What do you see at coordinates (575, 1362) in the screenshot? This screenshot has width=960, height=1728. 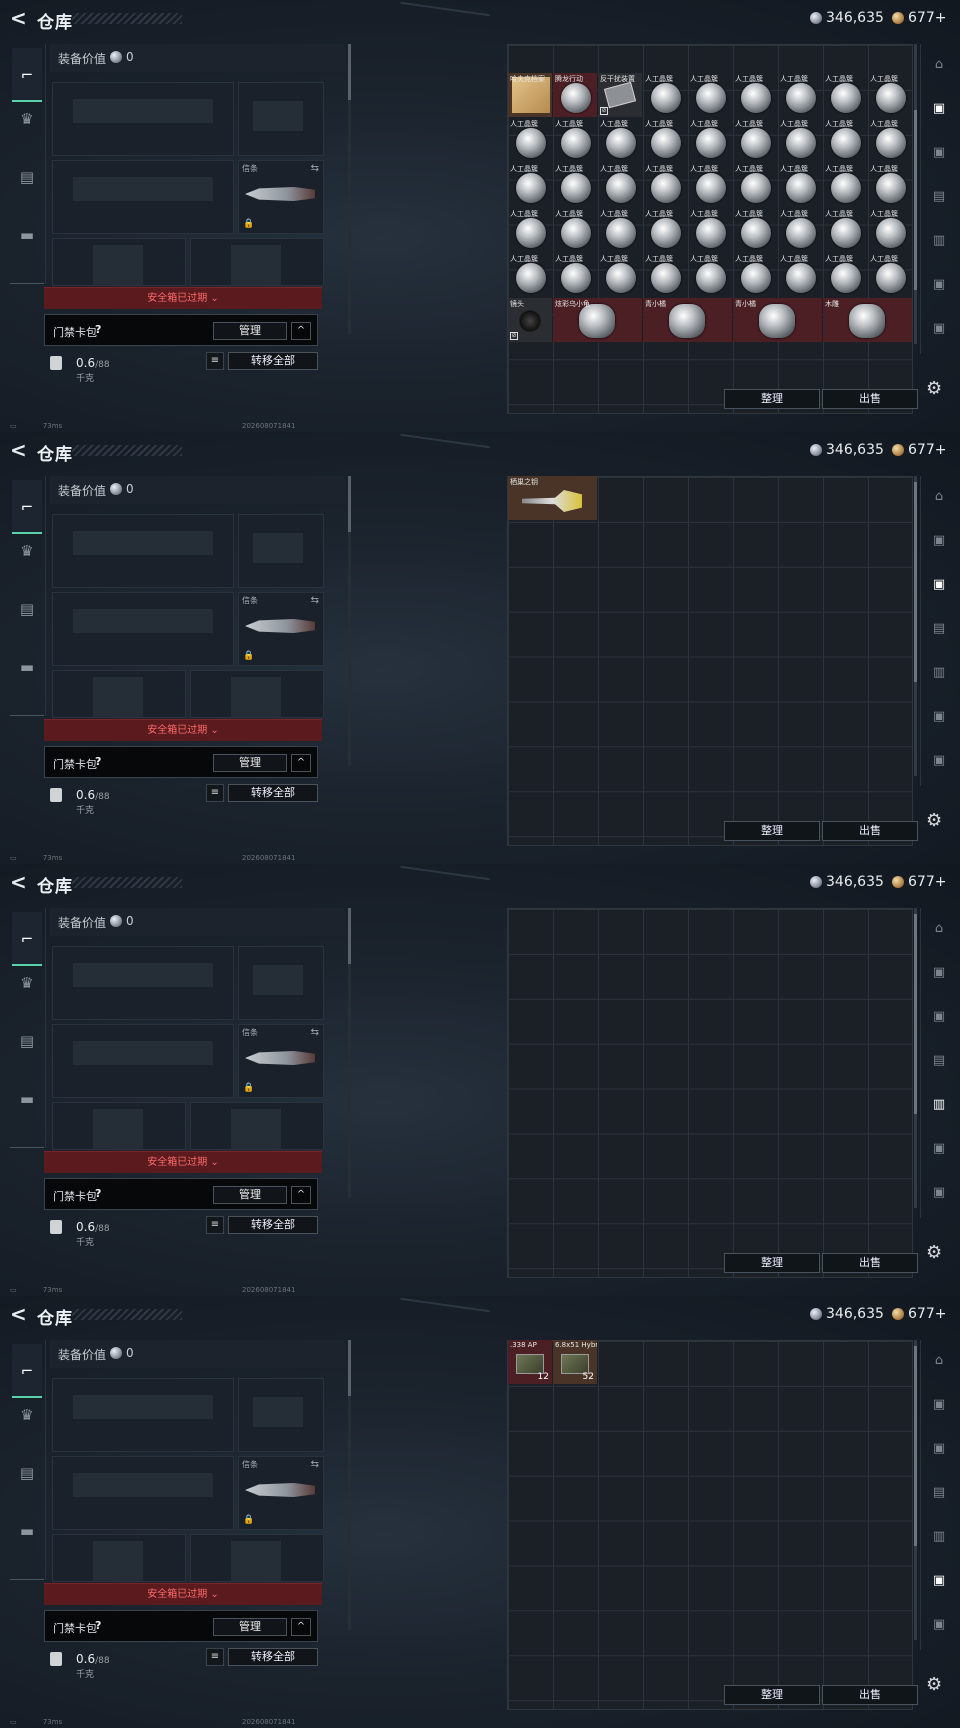 I see `inventory-item: 6.8x51 Hybrid 52` at bounding box center [575, 1362].